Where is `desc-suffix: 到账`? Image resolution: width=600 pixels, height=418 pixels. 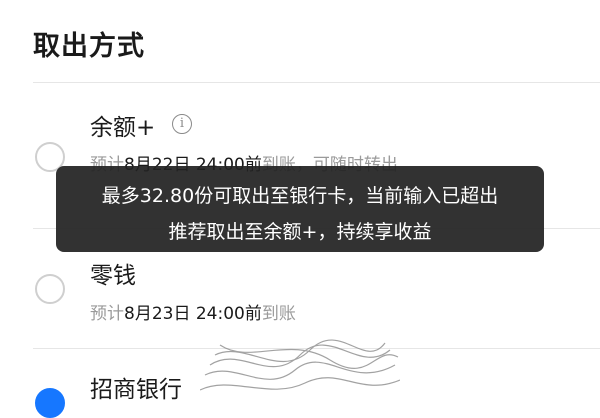 desc-suffix: 到账 is located at coordinates (278, 314).